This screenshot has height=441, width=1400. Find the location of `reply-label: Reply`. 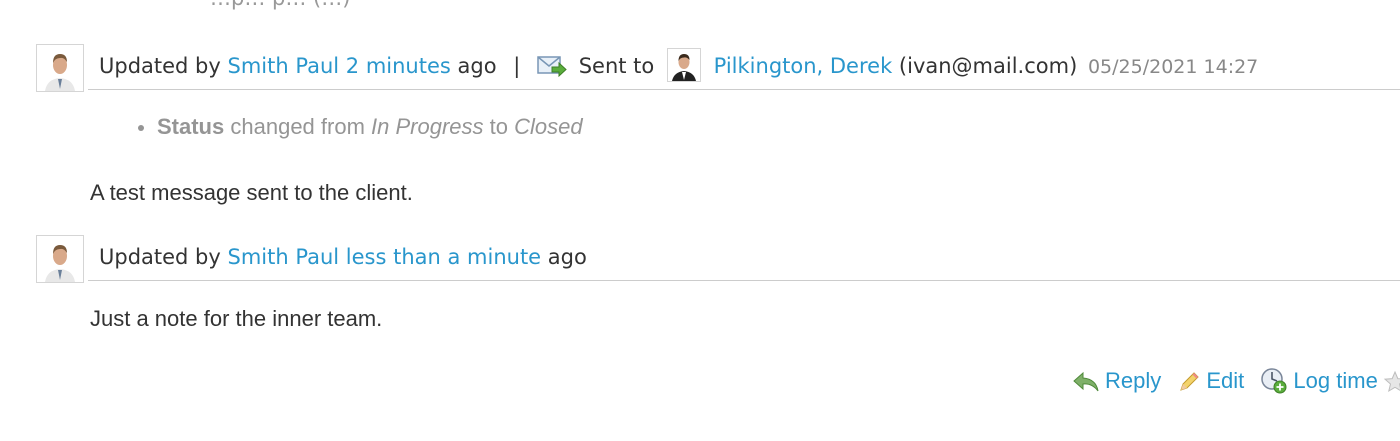

reply-label: Reply is located at coordinates (1133, 380).